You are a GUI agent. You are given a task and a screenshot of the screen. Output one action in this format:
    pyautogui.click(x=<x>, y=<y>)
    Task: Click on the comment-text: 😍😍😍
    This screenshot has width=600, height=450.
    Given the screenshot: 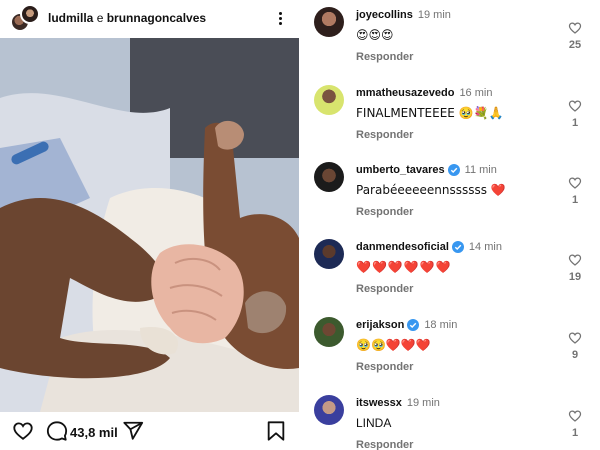 What is the action you would take?
    pyautogui.click(x=375, y=35)
    